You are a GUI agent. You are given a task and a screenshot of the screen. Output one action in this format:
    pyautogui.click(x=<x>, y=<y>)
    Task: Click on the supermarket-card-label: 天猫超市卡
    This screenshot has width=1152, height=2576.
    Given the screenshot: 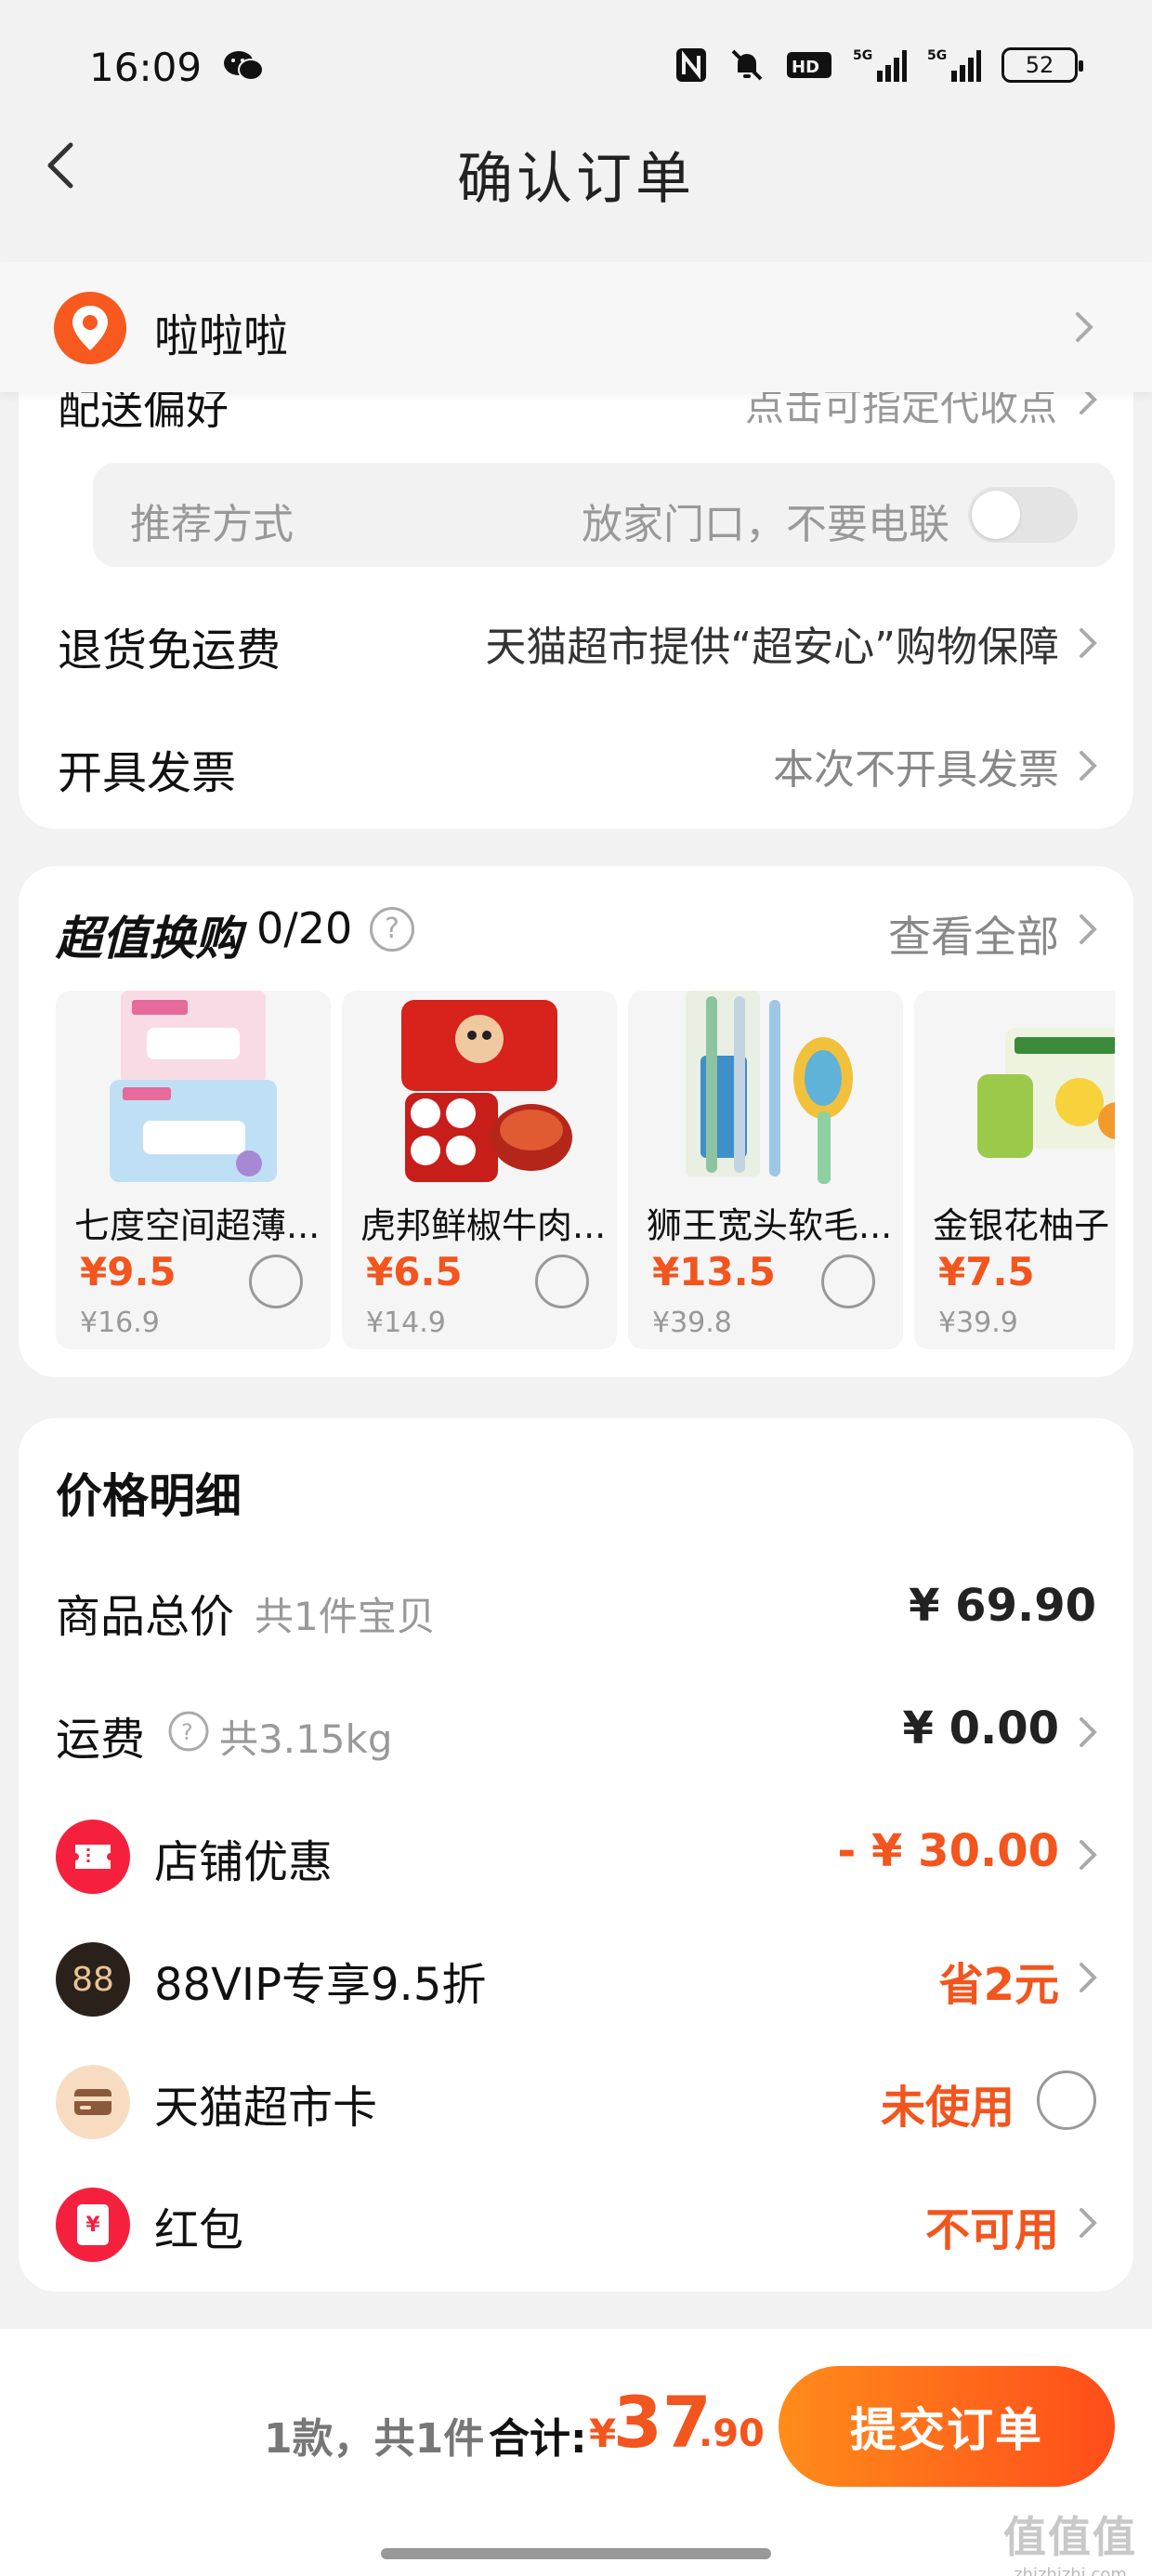 What is the action you would take?
    pyautogui.click(x=266, y=2108)
    